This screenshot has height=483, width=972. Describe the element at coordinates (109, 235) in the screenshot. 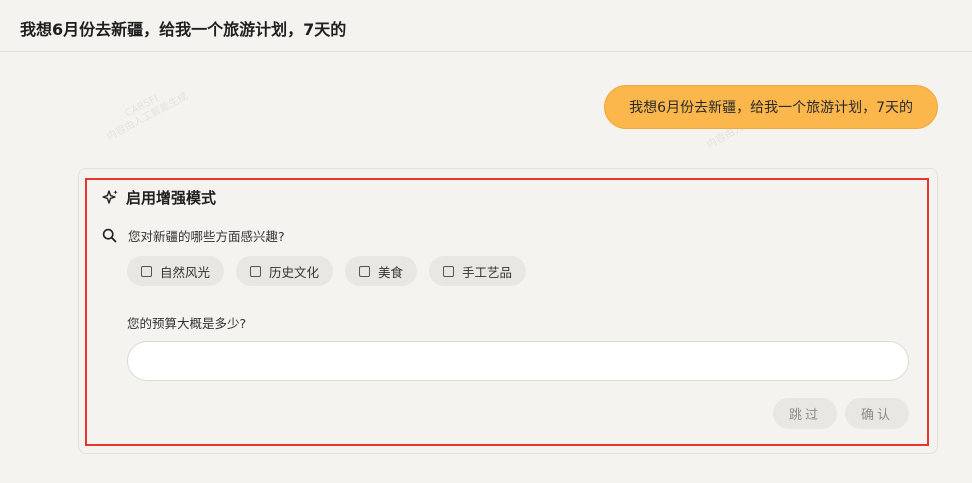

I see `search-icon` at that location.